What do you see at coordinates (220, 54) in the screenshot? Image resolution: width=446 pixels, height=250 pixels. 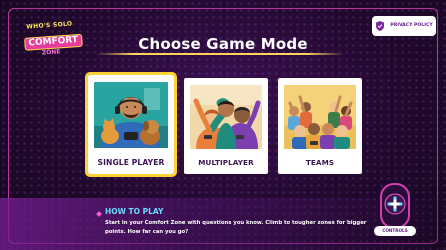 I see `title-underline` at bounding box center [220, 54].